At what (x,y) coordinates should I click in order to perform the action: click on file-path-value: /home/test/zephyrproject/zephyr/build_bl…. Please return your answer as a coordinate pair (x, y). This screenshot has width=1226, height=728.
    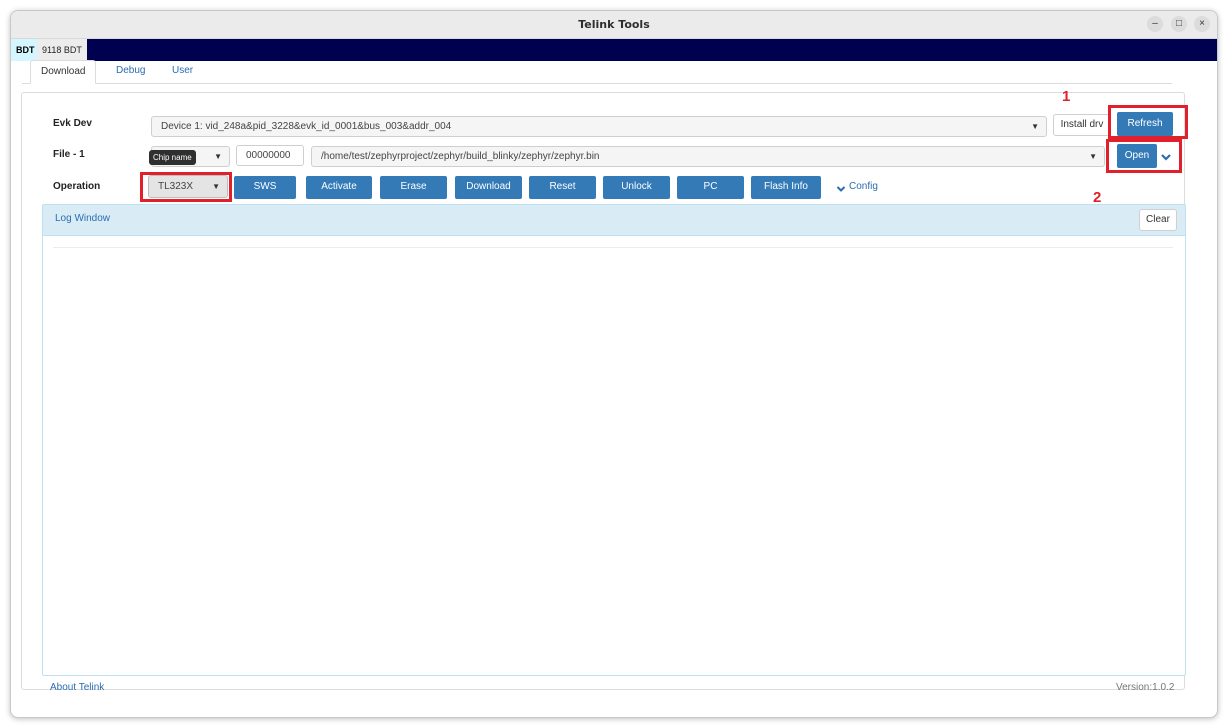
    Looking at the image, I should click on (460, 156).